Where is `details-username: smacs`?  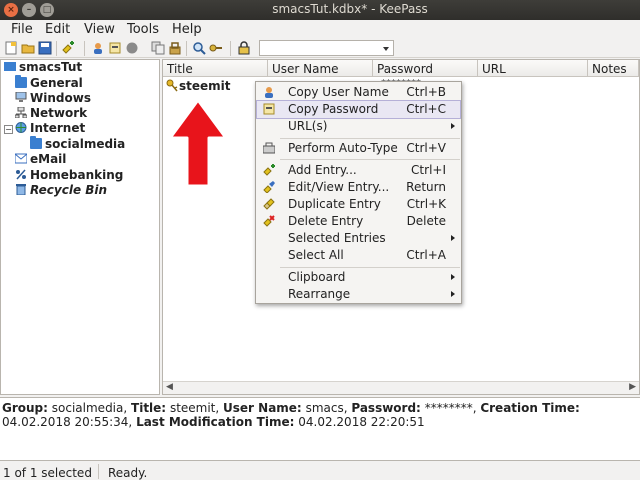 details-username: smacs is located at coordinates (324, 408).